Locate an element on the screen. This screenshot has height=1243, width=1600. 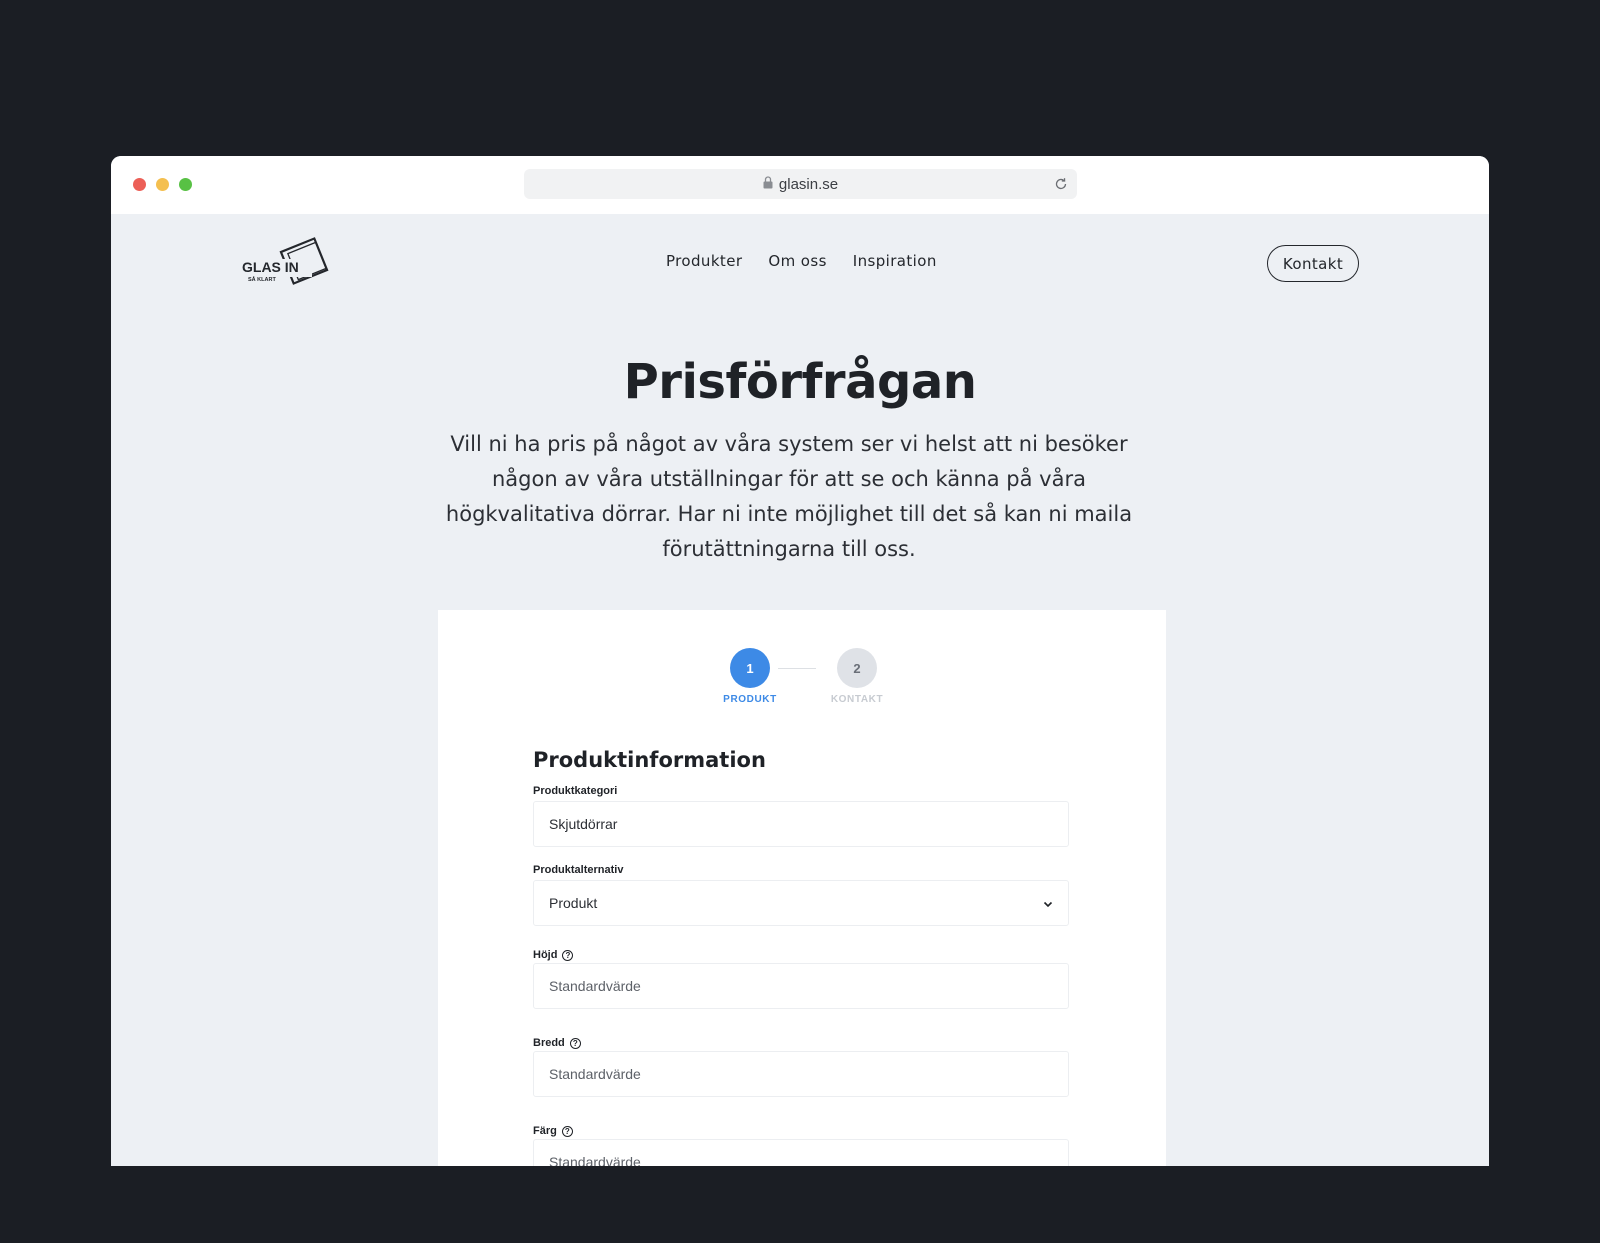
browser-toolbar: glasin.se is located at coordinates (800, 185).